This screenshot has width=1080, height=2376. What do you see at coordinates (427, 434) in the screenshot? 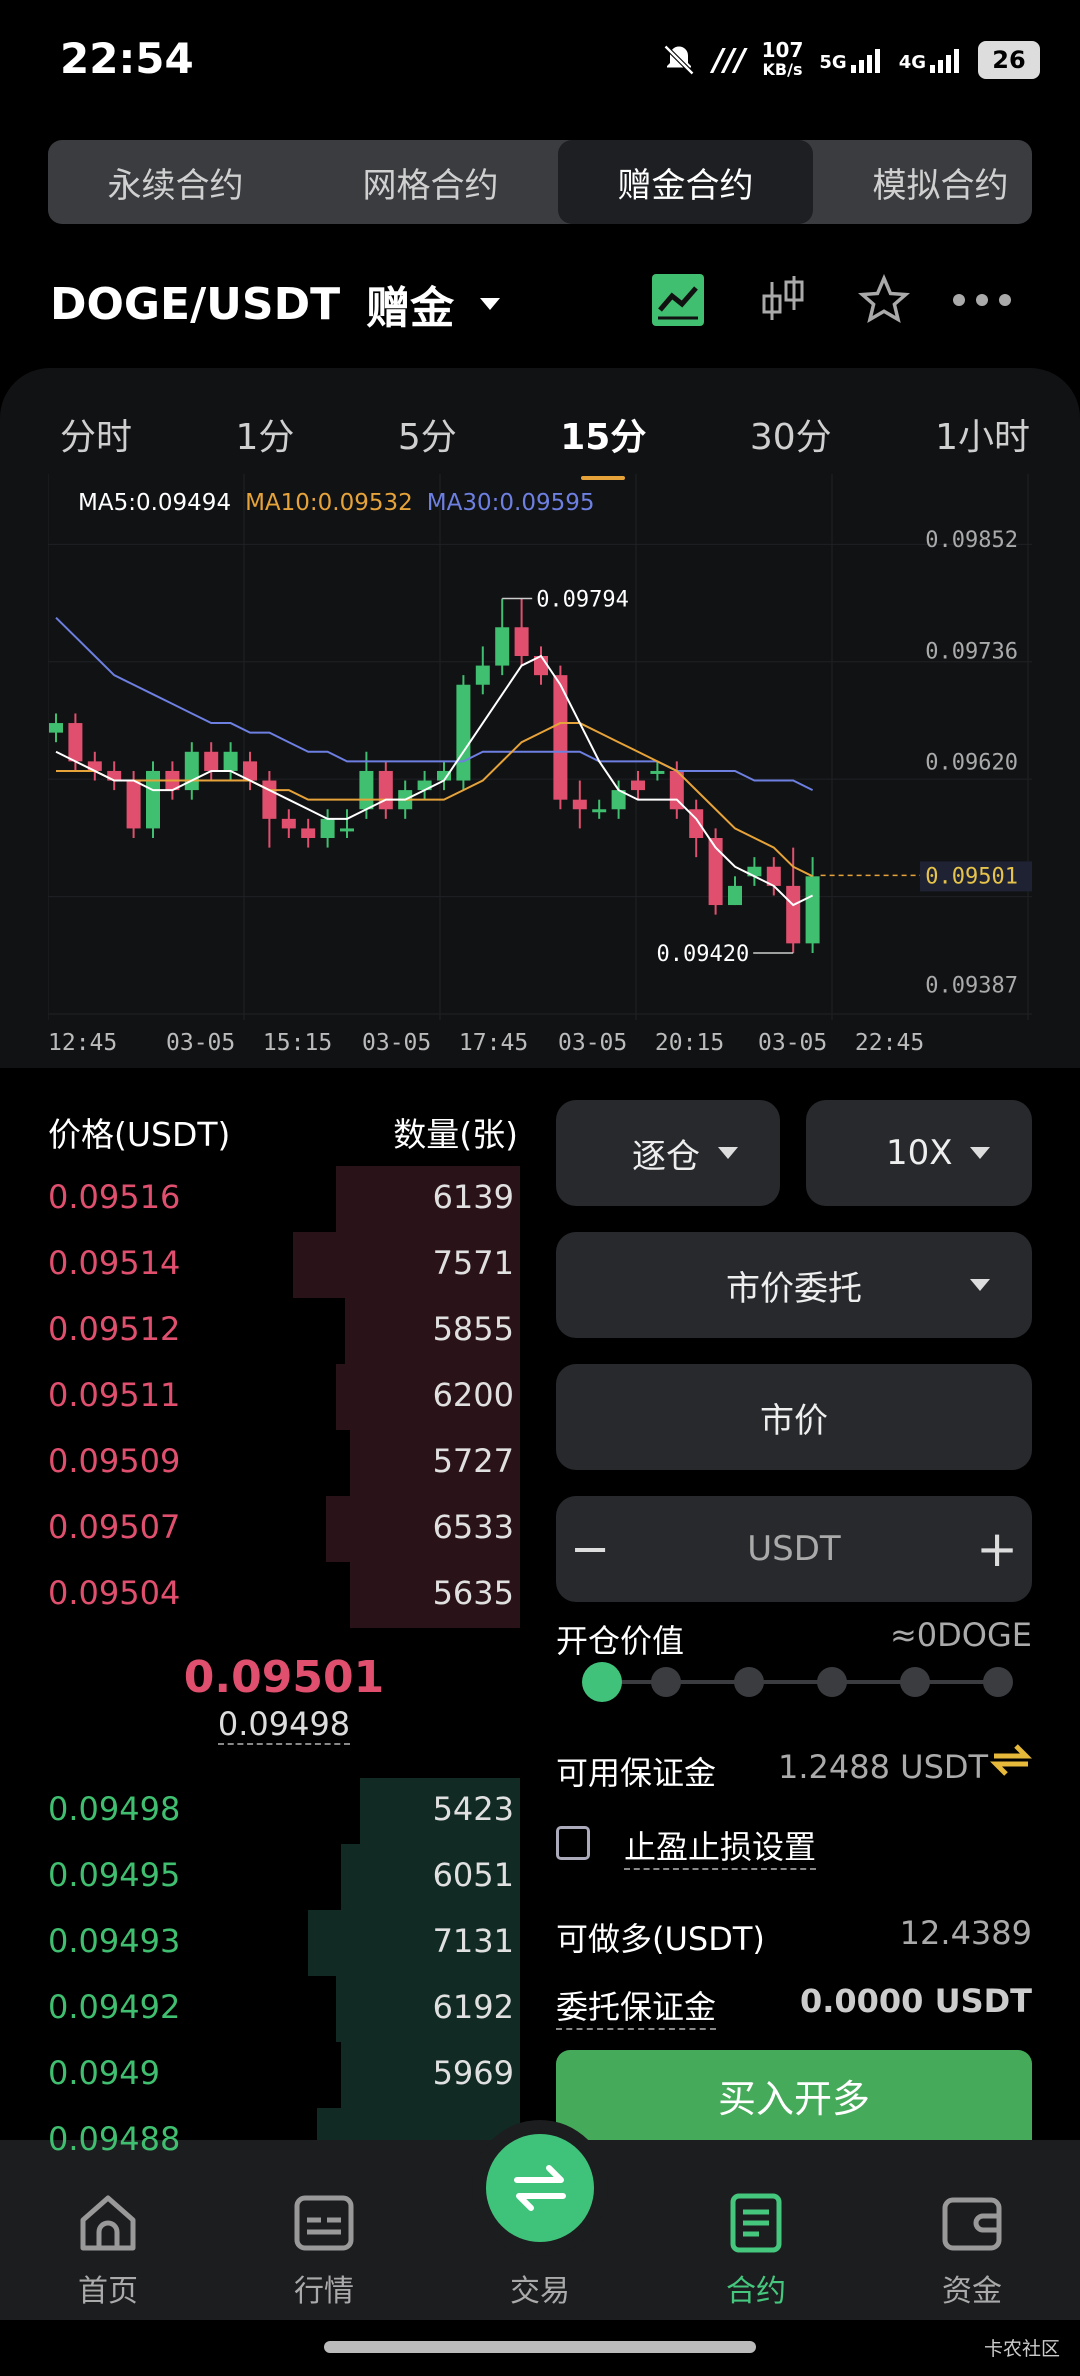
I see `tab-5m: 5分` at bounding box center [427, 434].